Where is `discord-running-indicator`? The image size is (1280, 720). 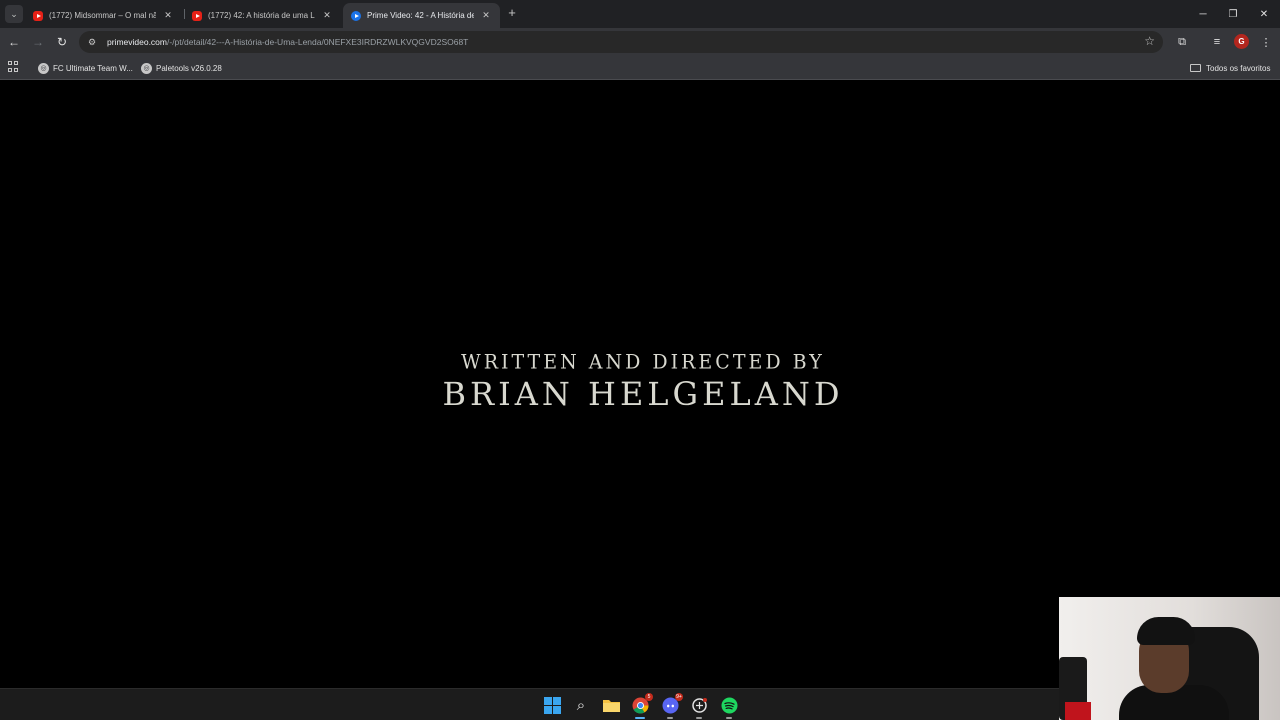
discord-running-indicator is located at coordinates (670, 718).